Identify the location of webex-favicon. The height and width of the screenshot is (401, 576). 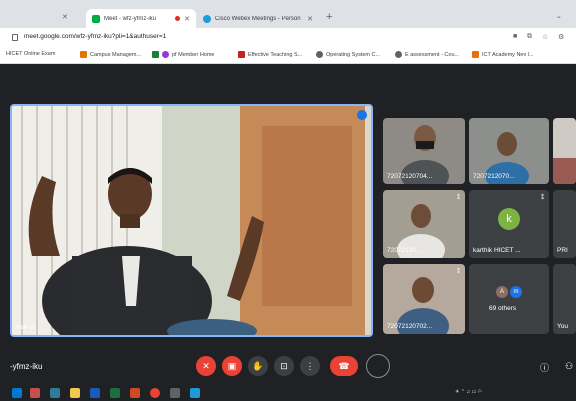
(207, 18).